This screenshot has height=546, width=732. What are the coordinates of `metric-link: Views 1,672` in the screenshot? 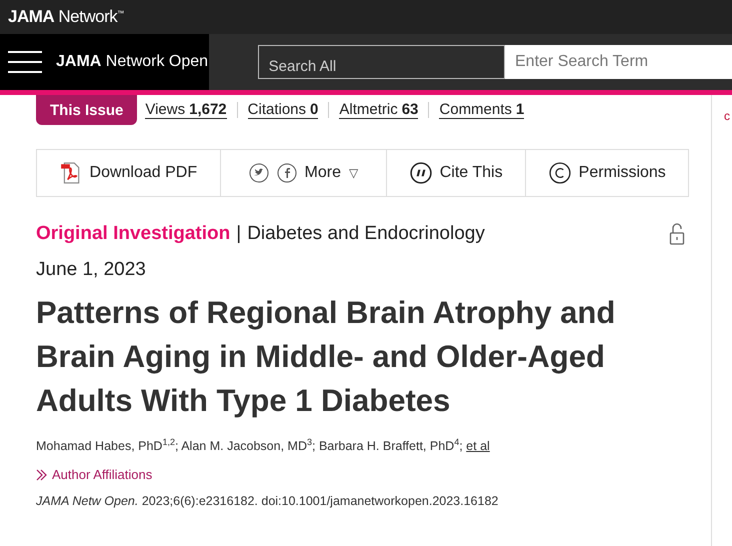 It's located at (186, 110).